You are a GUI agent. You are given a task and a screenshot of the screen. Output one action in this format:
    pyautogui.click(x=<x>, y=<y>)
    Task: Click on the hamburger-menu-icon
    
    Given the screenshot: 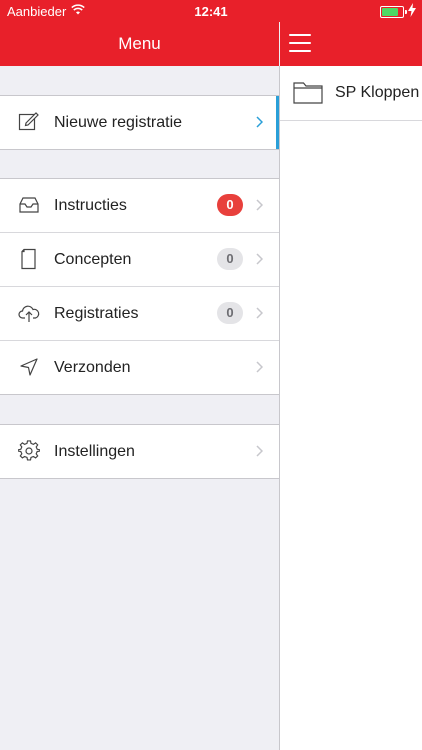 What is the action you would take?
    pyautogui.click(x=300, y=43)
    